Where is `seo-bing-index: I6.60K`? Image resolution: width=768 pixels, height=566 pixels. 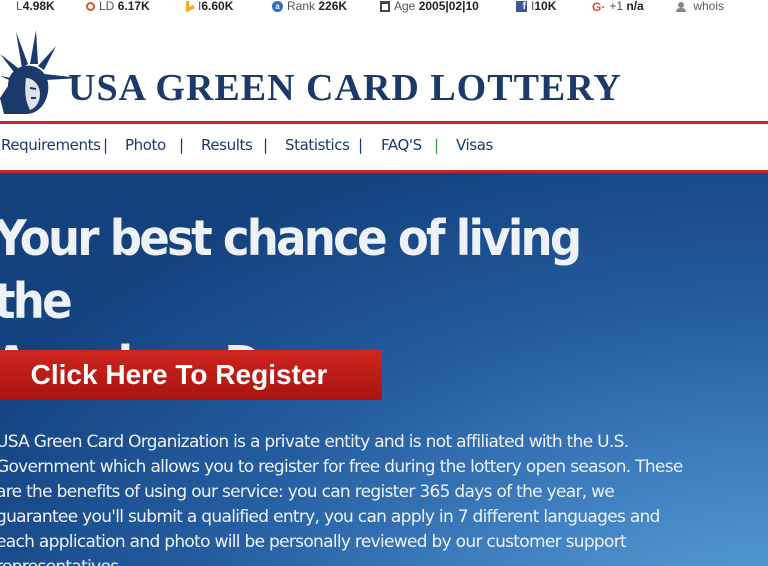 seo-bing-index: I6.60K is located at coordinates (209, 7).